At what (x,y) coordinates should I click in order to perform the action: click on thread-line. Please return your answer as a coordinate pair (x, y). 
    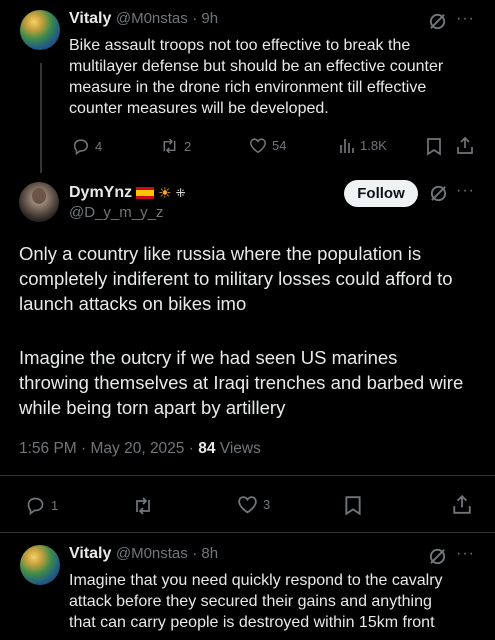
    Looking at the image, I should click on (41, 118).